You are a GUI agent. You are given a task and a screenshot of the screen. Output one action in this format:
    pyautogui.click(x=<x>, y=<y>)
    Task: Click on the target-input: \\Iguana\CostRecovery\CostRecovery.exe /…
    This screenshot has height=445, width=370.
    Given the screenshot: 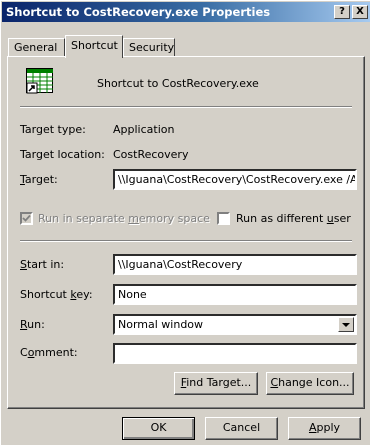 What is the action you would take?
    pyautogui.click(x=235, y=179)
    